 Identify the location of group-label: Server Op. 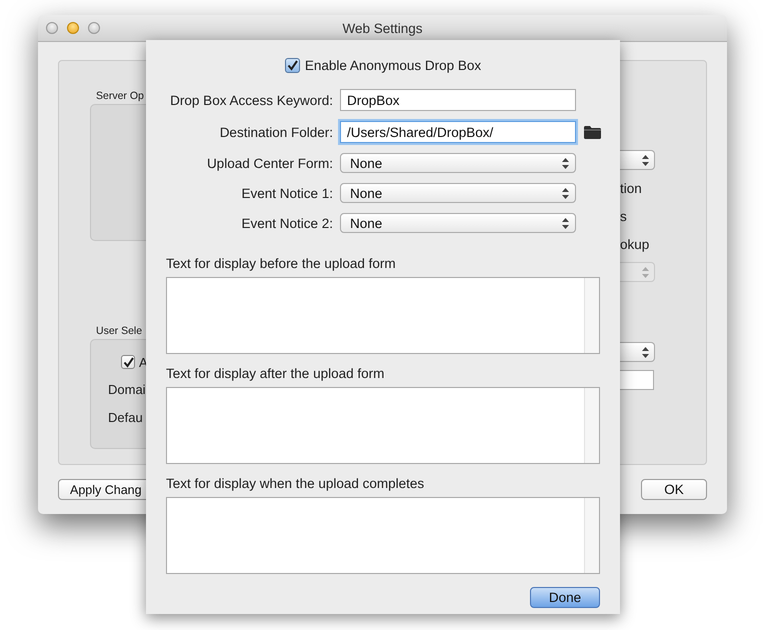
(120, 96).